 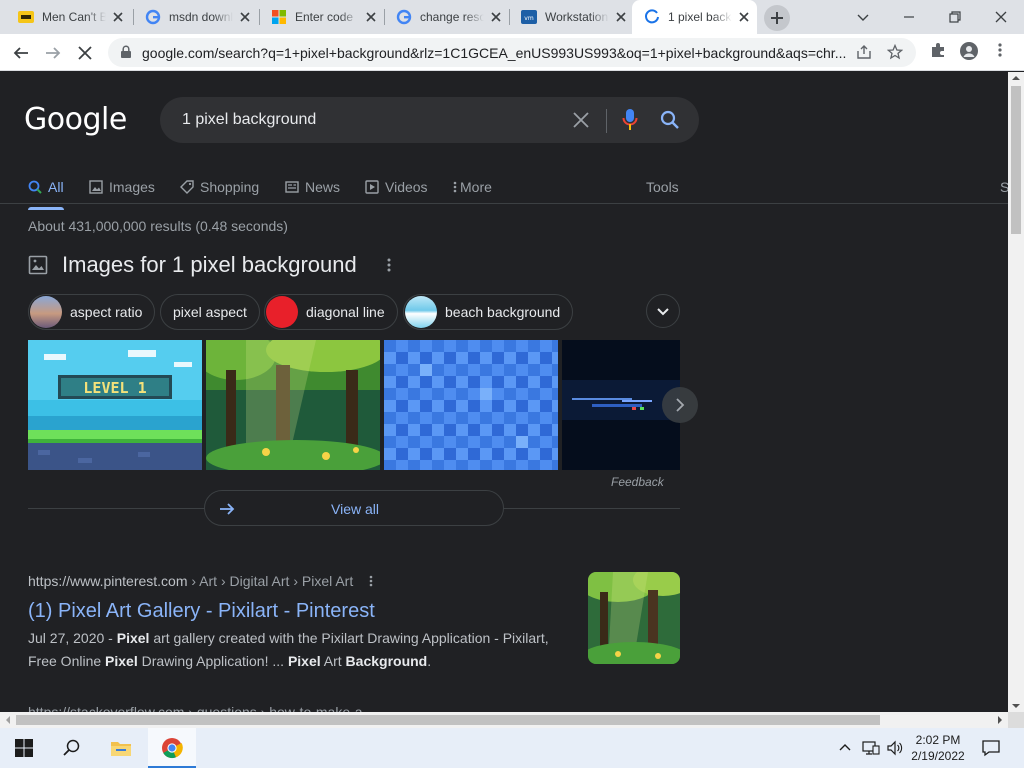 I want to click on browser-tab-1: Men Can't Be Raped, so click(x=68, y=17).